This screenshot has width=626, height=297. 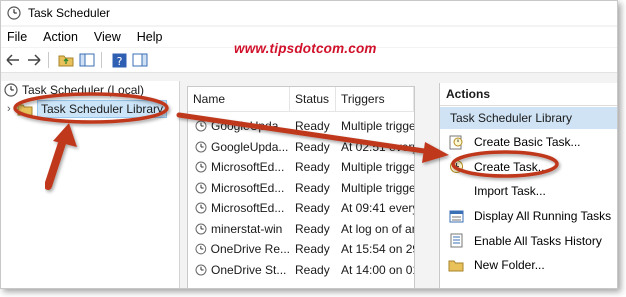 I want to click on task-name: minerstat-win, so click(x=247, y=228).